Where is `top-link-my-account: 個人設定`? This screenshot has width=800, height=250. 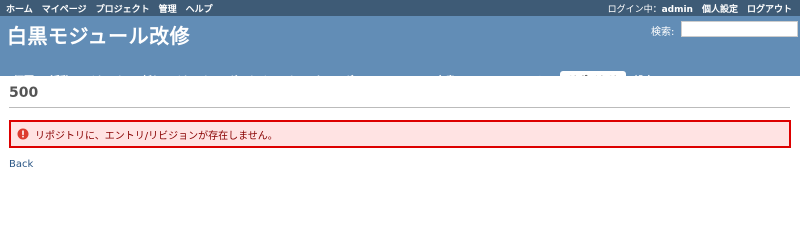
top-link-my-account: 個人設定 is located at coordinates (720, 8).